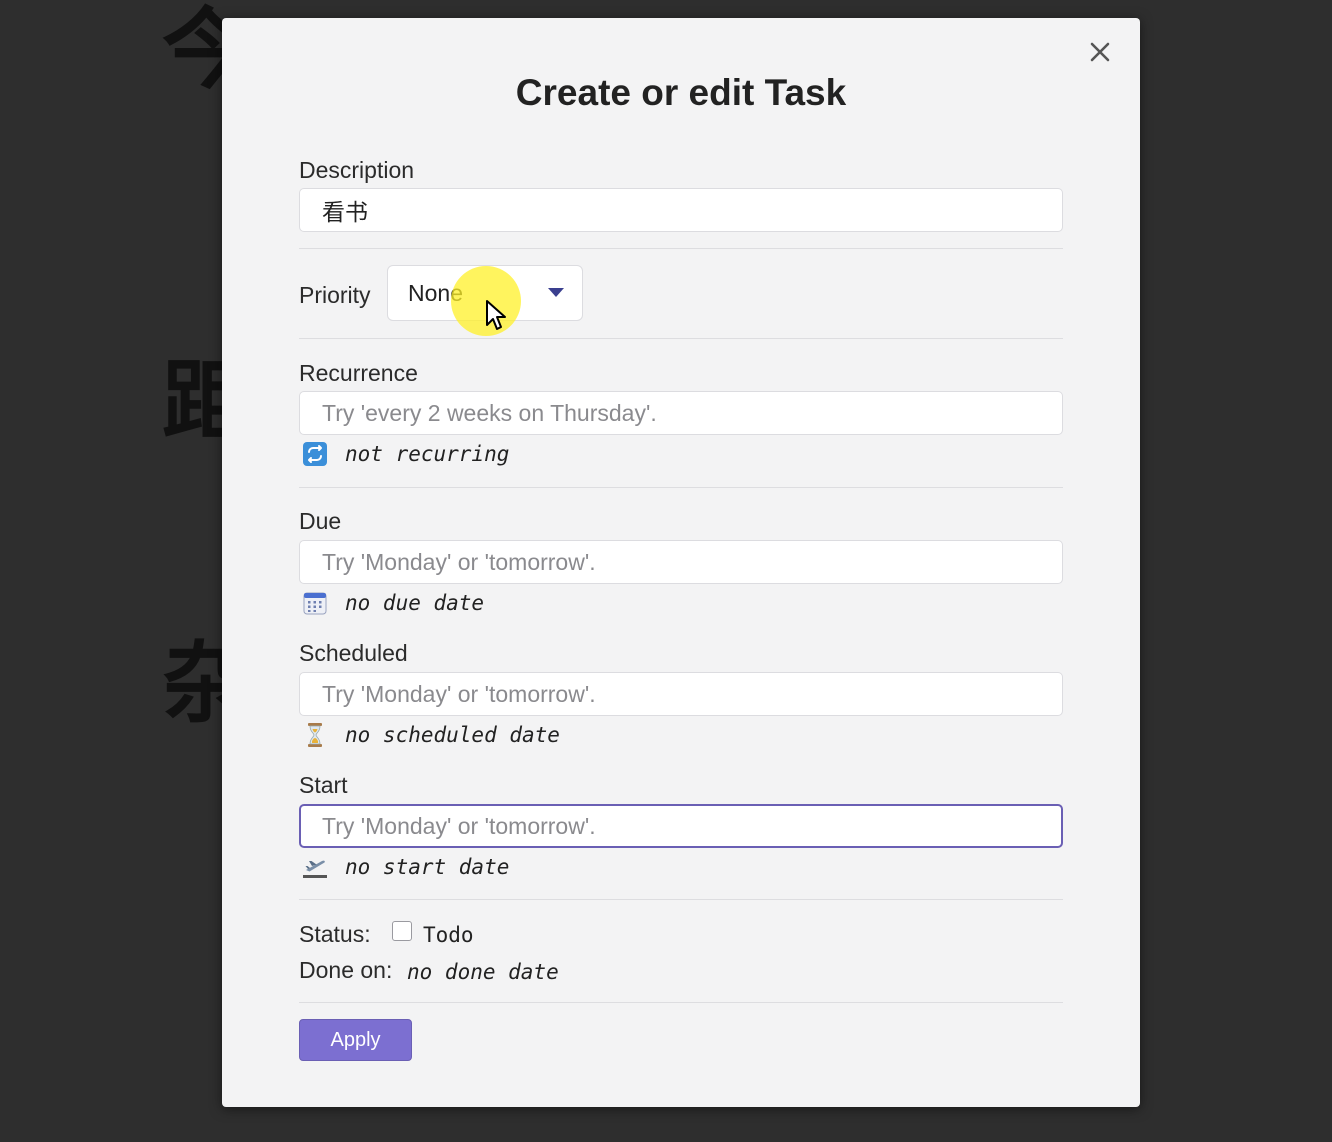 Image resolution: width=1332 pixels, height=1142 pixels. I want to click on start-hint-text: no start date, so click(427, 867).